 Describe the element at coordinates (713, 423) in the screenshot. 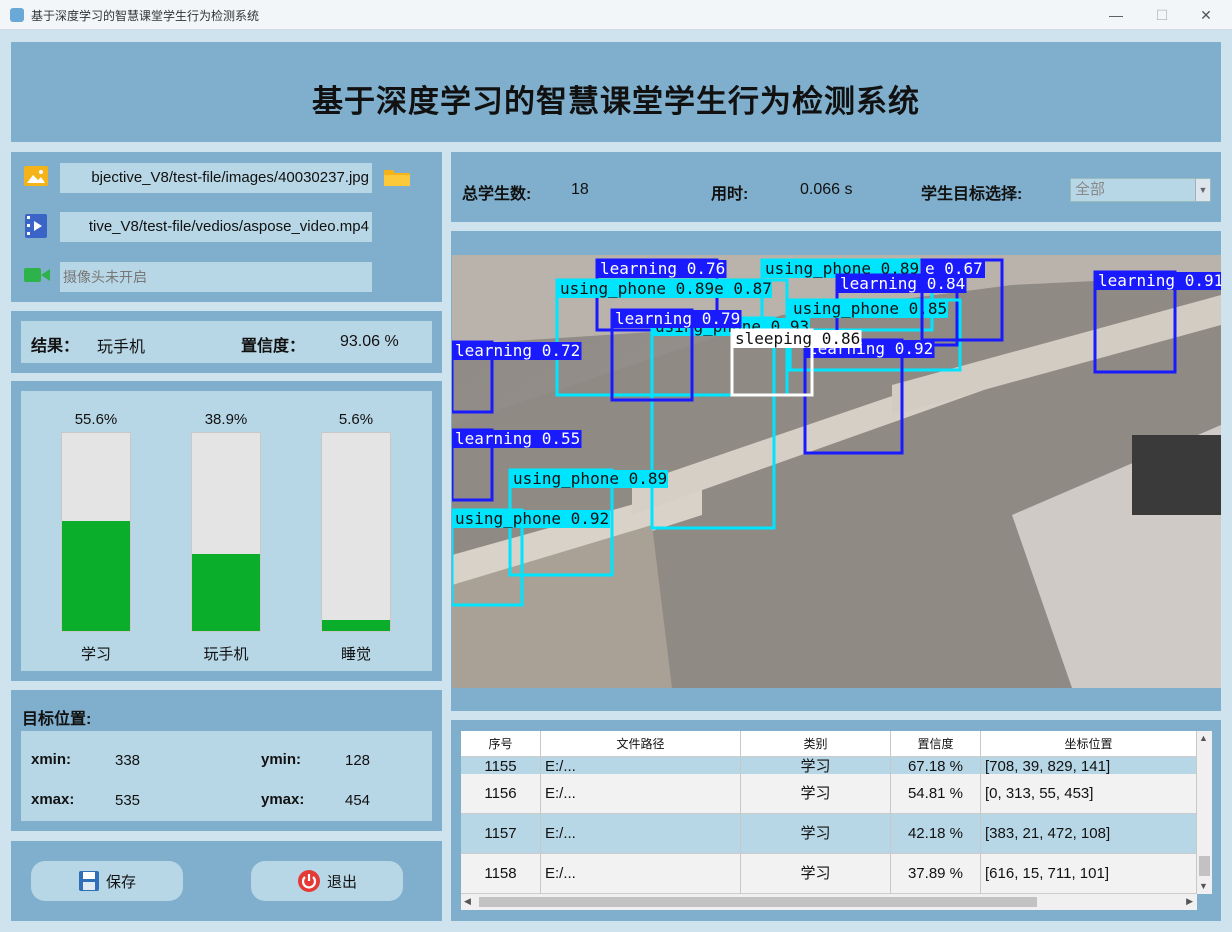

I see `detection-box` at that location.